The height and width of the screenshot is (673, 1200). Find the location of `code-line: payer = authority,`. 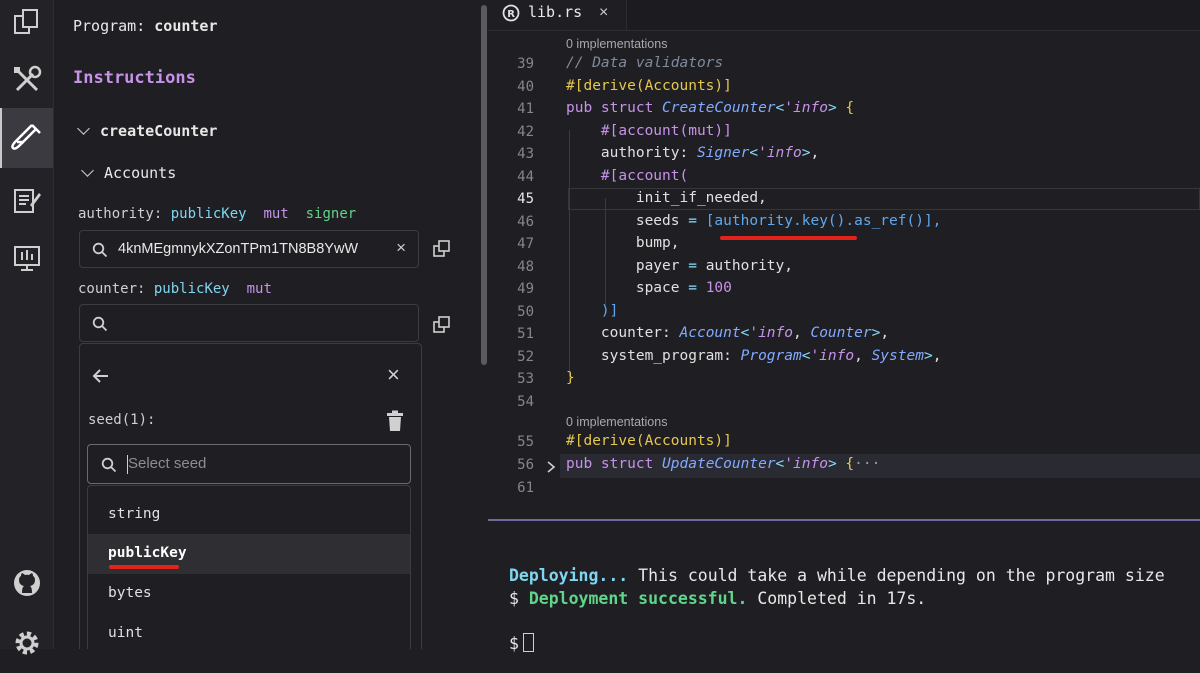

code-line: payer = authority, is located at coordinates (714, 266).